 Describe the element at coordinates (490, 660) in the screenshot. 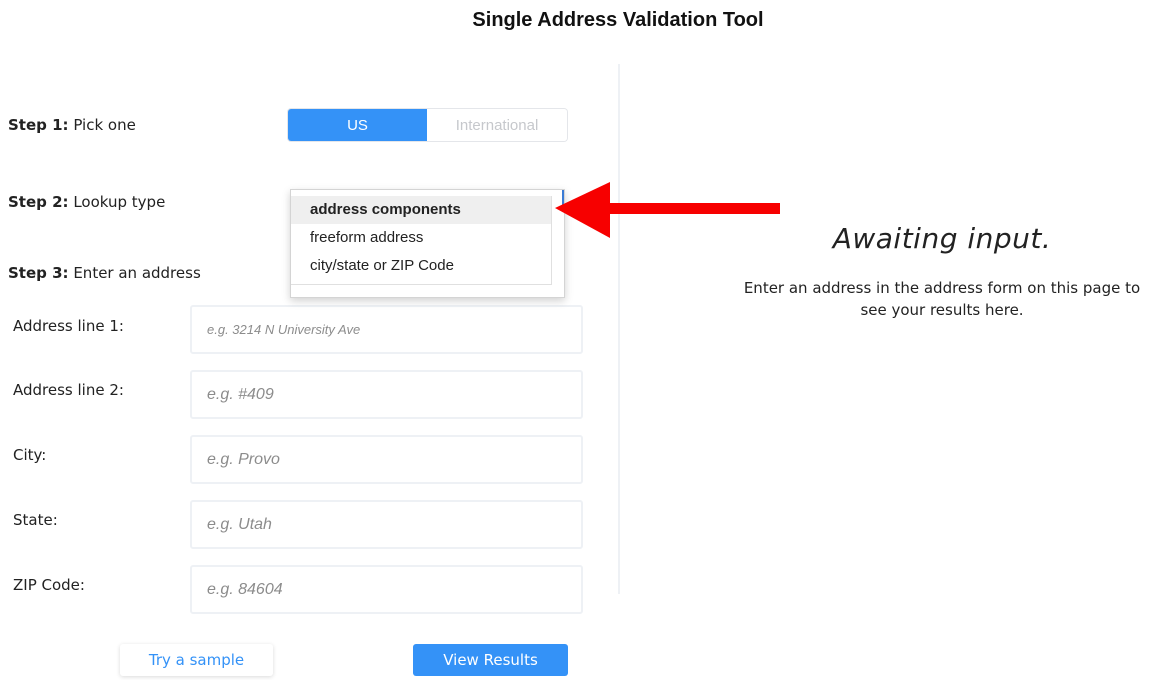

I see `view-results-button: View Results` at that location.